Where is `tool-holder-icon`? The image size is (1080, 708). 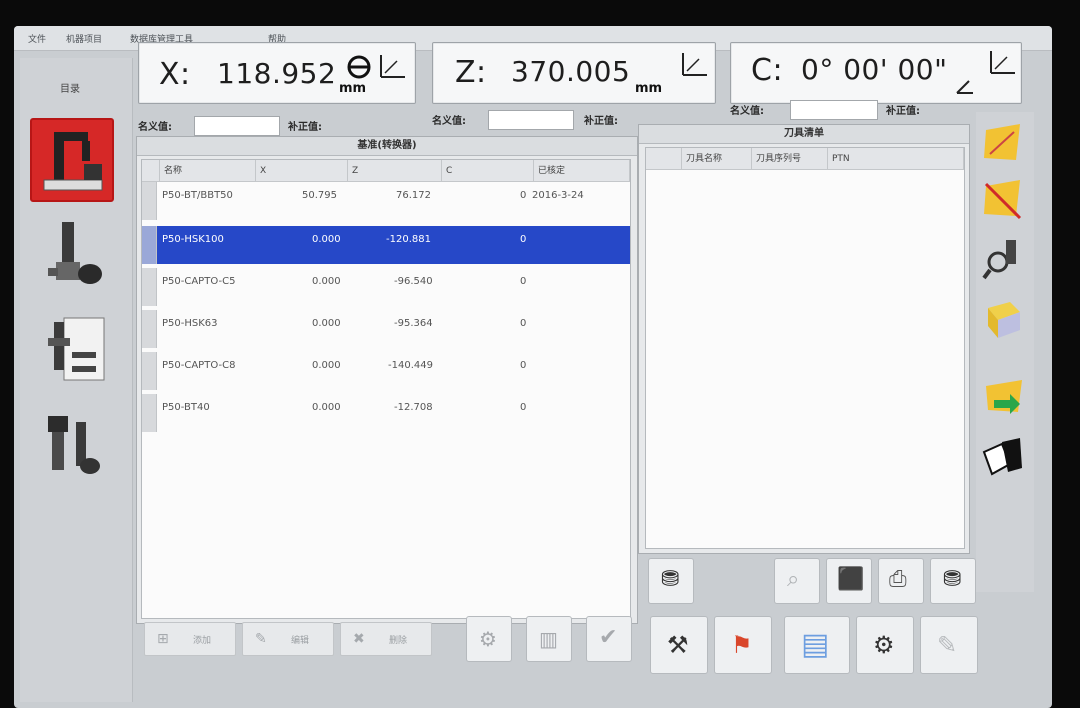
tool-holder-icon is located at coordinates (75, 253).